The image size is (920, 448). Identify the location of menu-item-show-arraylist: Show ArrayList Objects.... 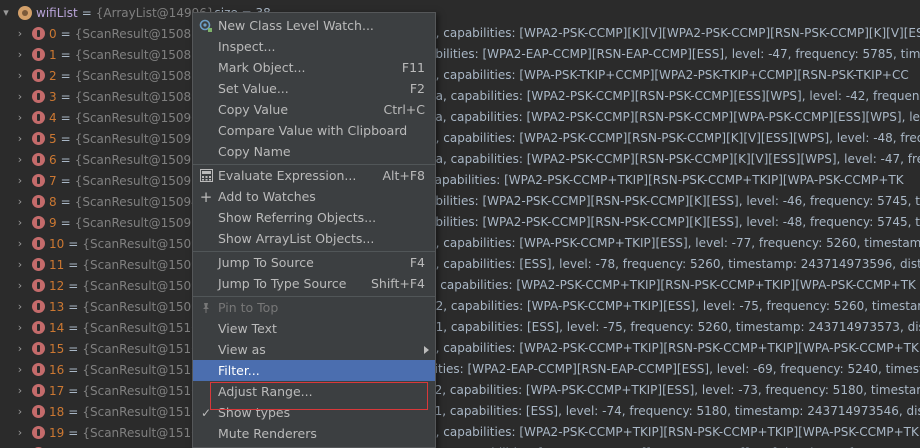
(314, 238).